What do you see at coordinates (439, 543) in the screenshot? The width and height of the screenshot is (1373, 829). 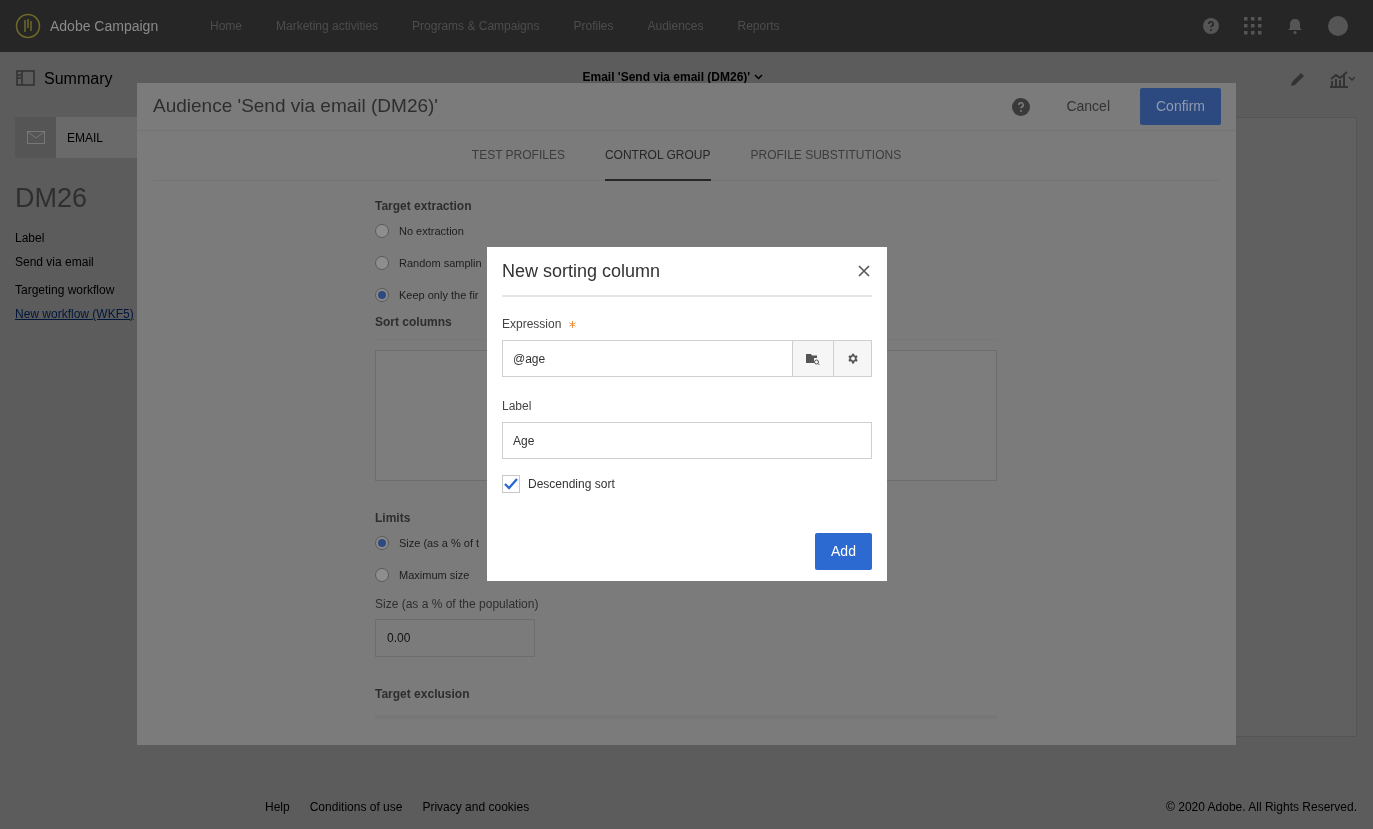 I see `option-label: Size (as a % of t` at bounding box center [439, 543].